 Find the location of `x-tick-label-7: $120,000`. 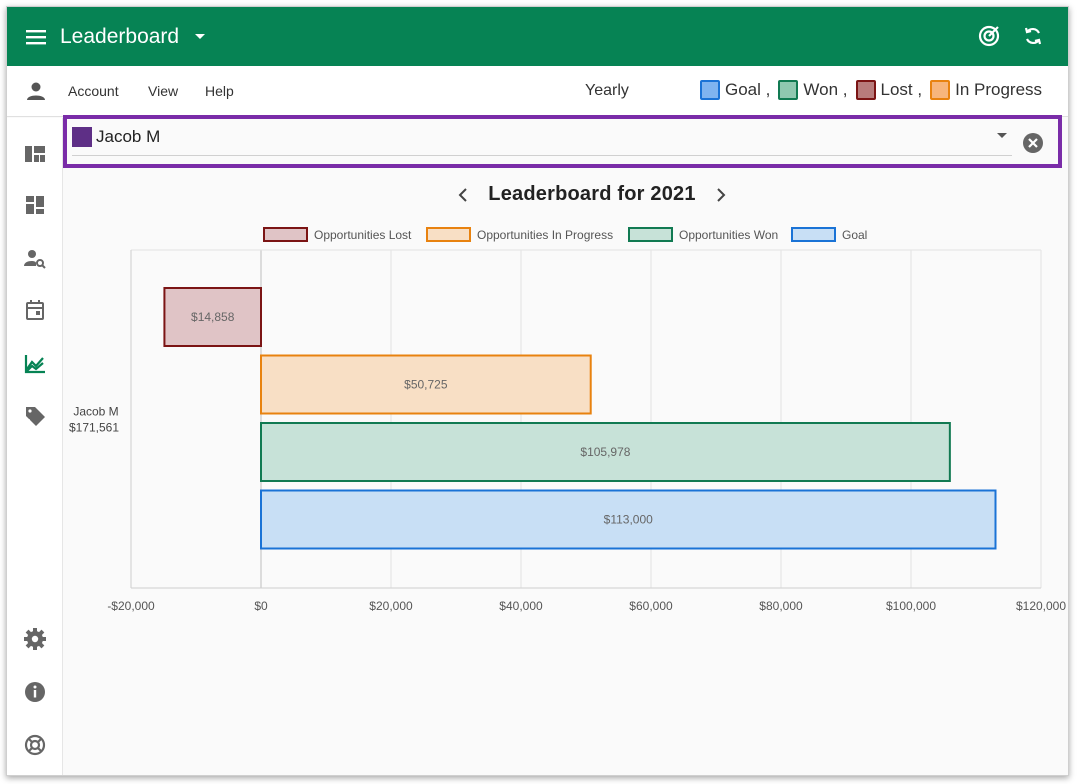

x-tick-label-7: $120,000 is located at coordinates (1041, 606).